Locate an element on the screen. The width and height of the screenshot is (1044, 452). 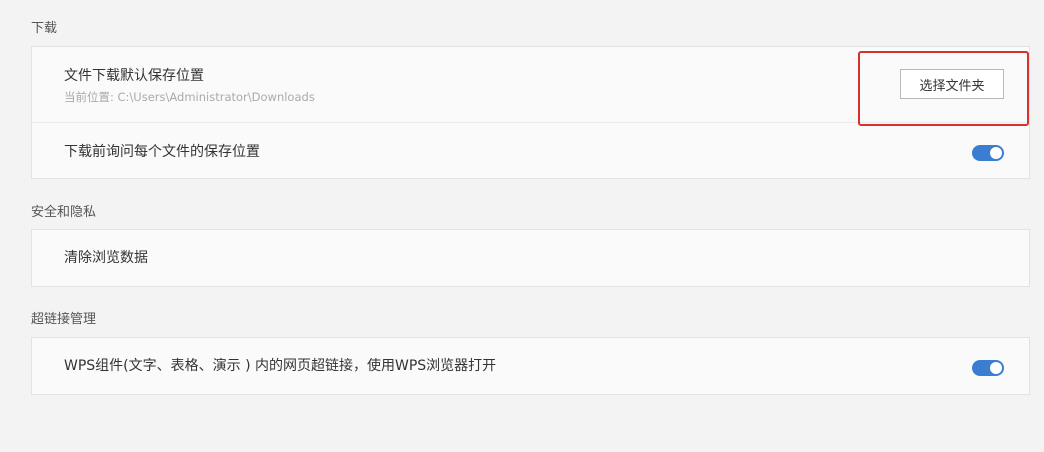
wps-links-row: WPS组件(文字、表格、演示 ) 内的网页超链接，使用WPS浏览器打开 is located at coordinates (530, 366).